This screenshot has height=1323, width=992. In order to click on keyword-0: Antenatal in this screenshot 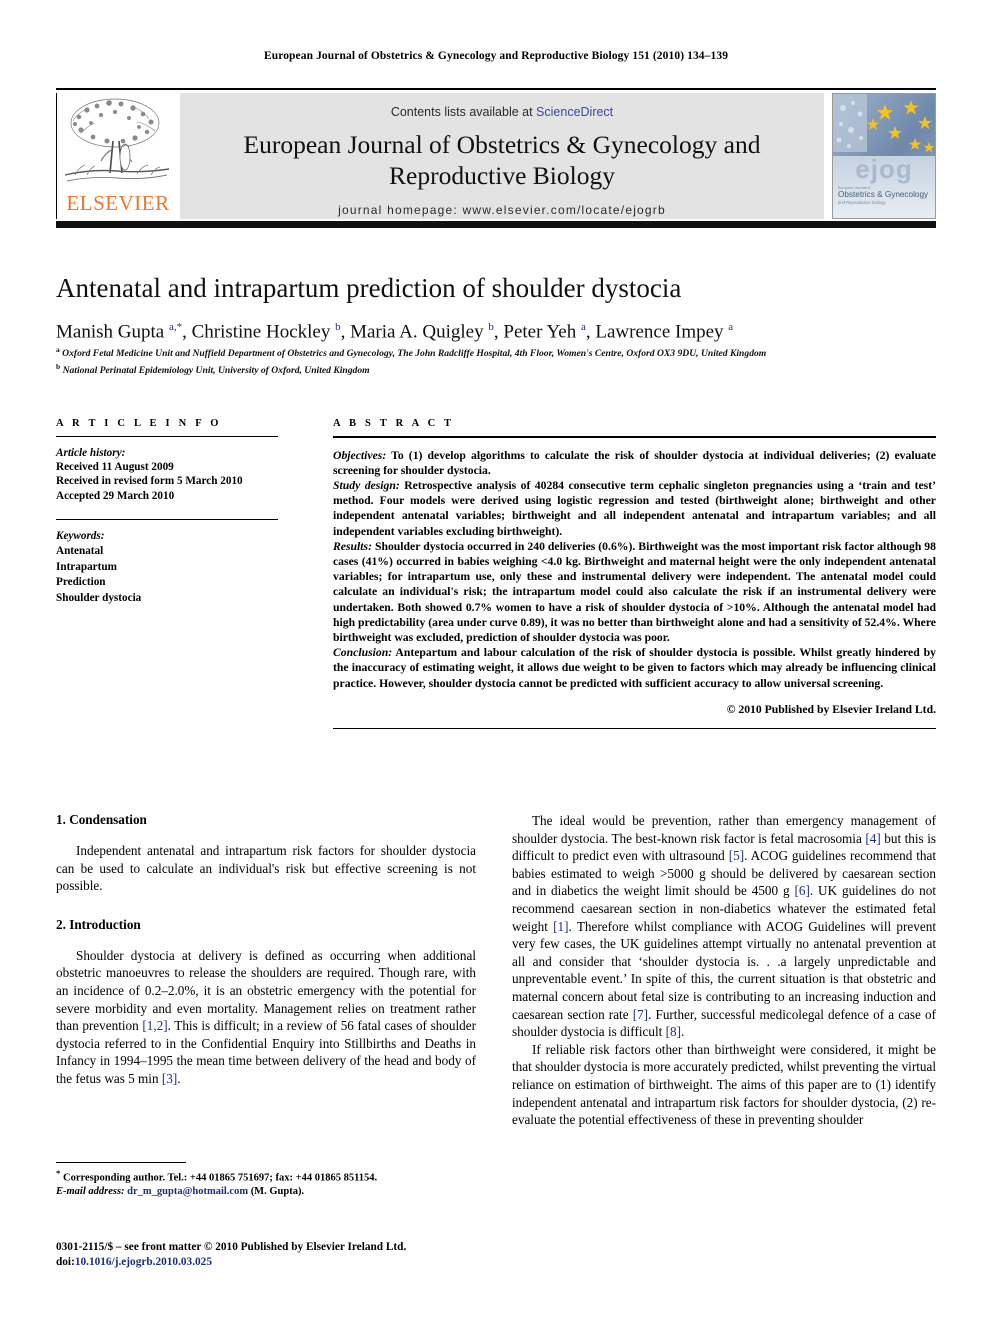, I will do `click(80, 551)`.